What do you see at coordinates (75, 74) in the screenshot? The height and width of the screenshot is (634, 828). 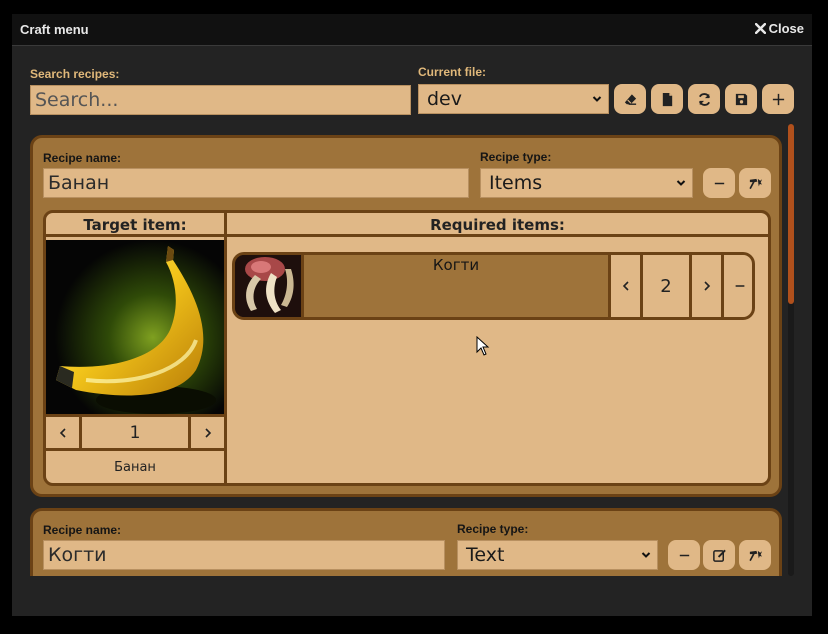 I see `search-label: Search recipes:` at bounding box center [75, 74].